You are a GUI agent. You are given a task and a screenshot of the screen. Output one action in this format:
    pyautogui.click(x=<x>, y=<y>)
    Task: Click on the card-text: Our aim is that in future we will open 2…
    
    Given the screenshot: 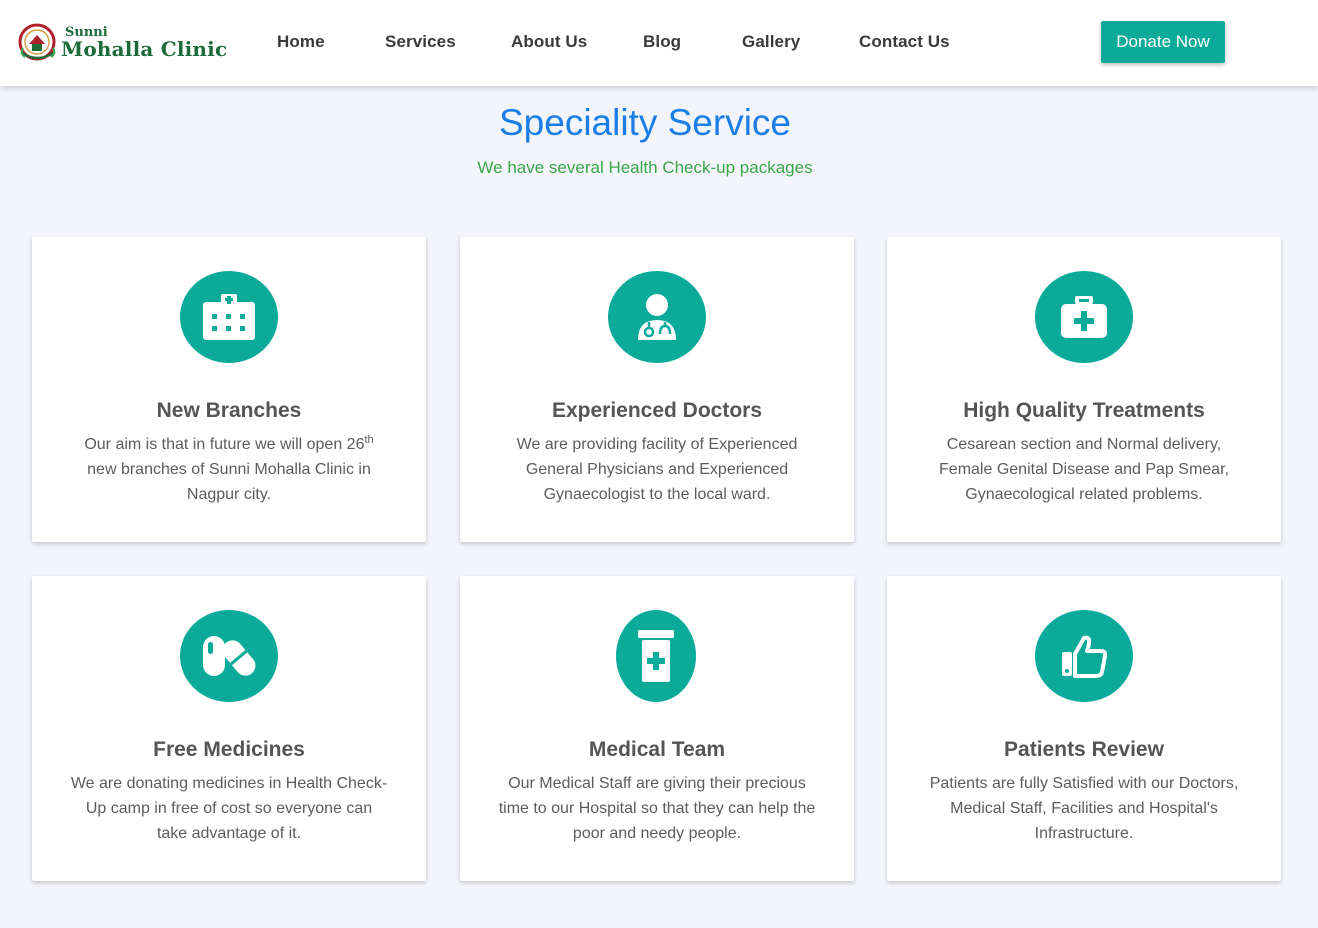 What is the action you would take?
    pyautogui.click(x=229, y=469)
    